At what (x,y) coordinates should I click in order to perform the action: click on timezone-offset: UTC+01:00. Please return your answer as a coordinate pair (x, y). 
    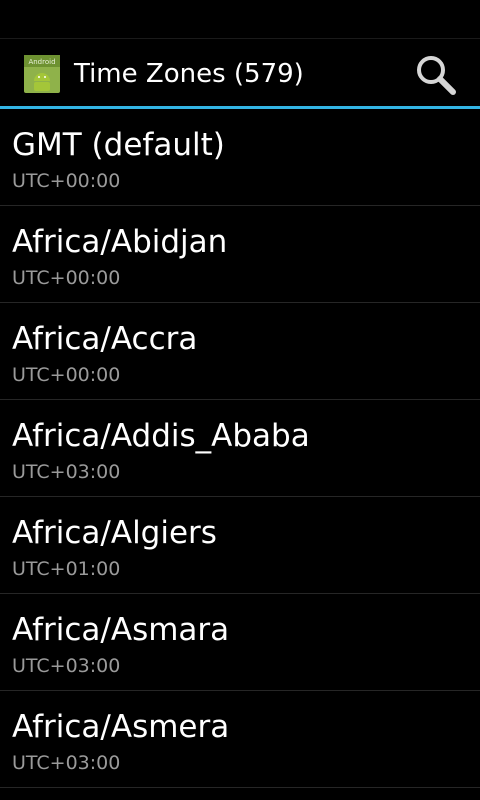
    Looking at the image, I should click on (66, 569).